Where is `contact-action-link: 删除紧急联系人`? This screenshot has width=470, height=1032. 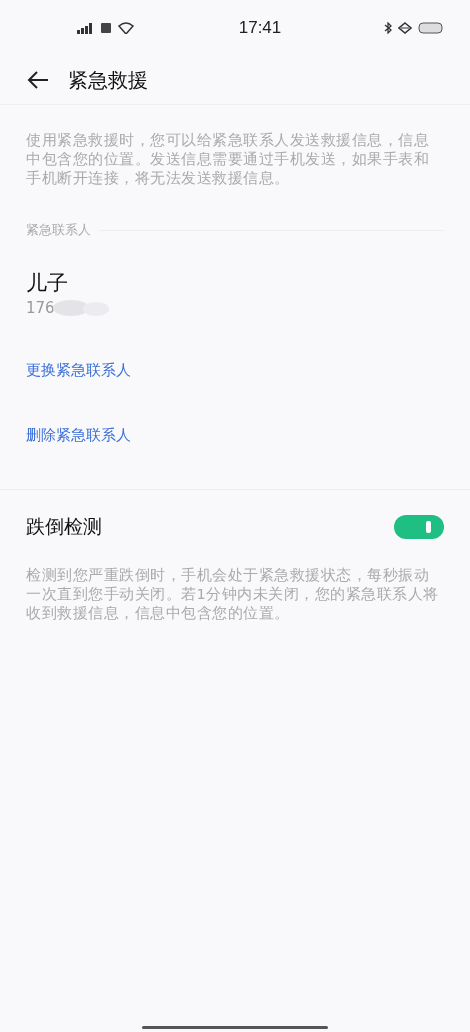 contact-action-link: 删除紧急联系人 is located at coordinates (235, 435).